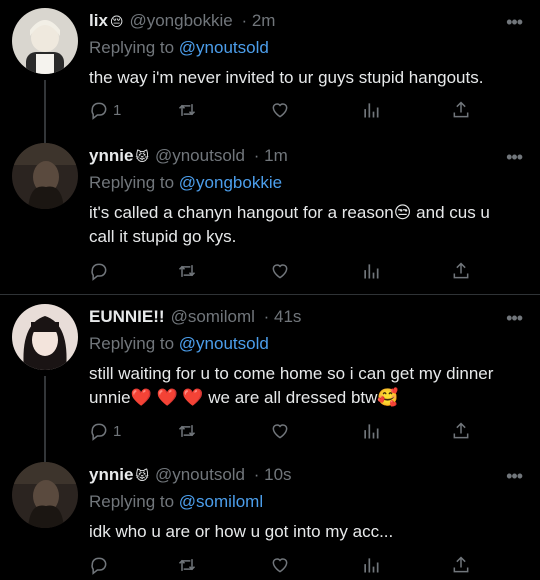 The width and height of the screenshot is (540, 580). I want to click on timestamp: · 41s, so click(283, 316).